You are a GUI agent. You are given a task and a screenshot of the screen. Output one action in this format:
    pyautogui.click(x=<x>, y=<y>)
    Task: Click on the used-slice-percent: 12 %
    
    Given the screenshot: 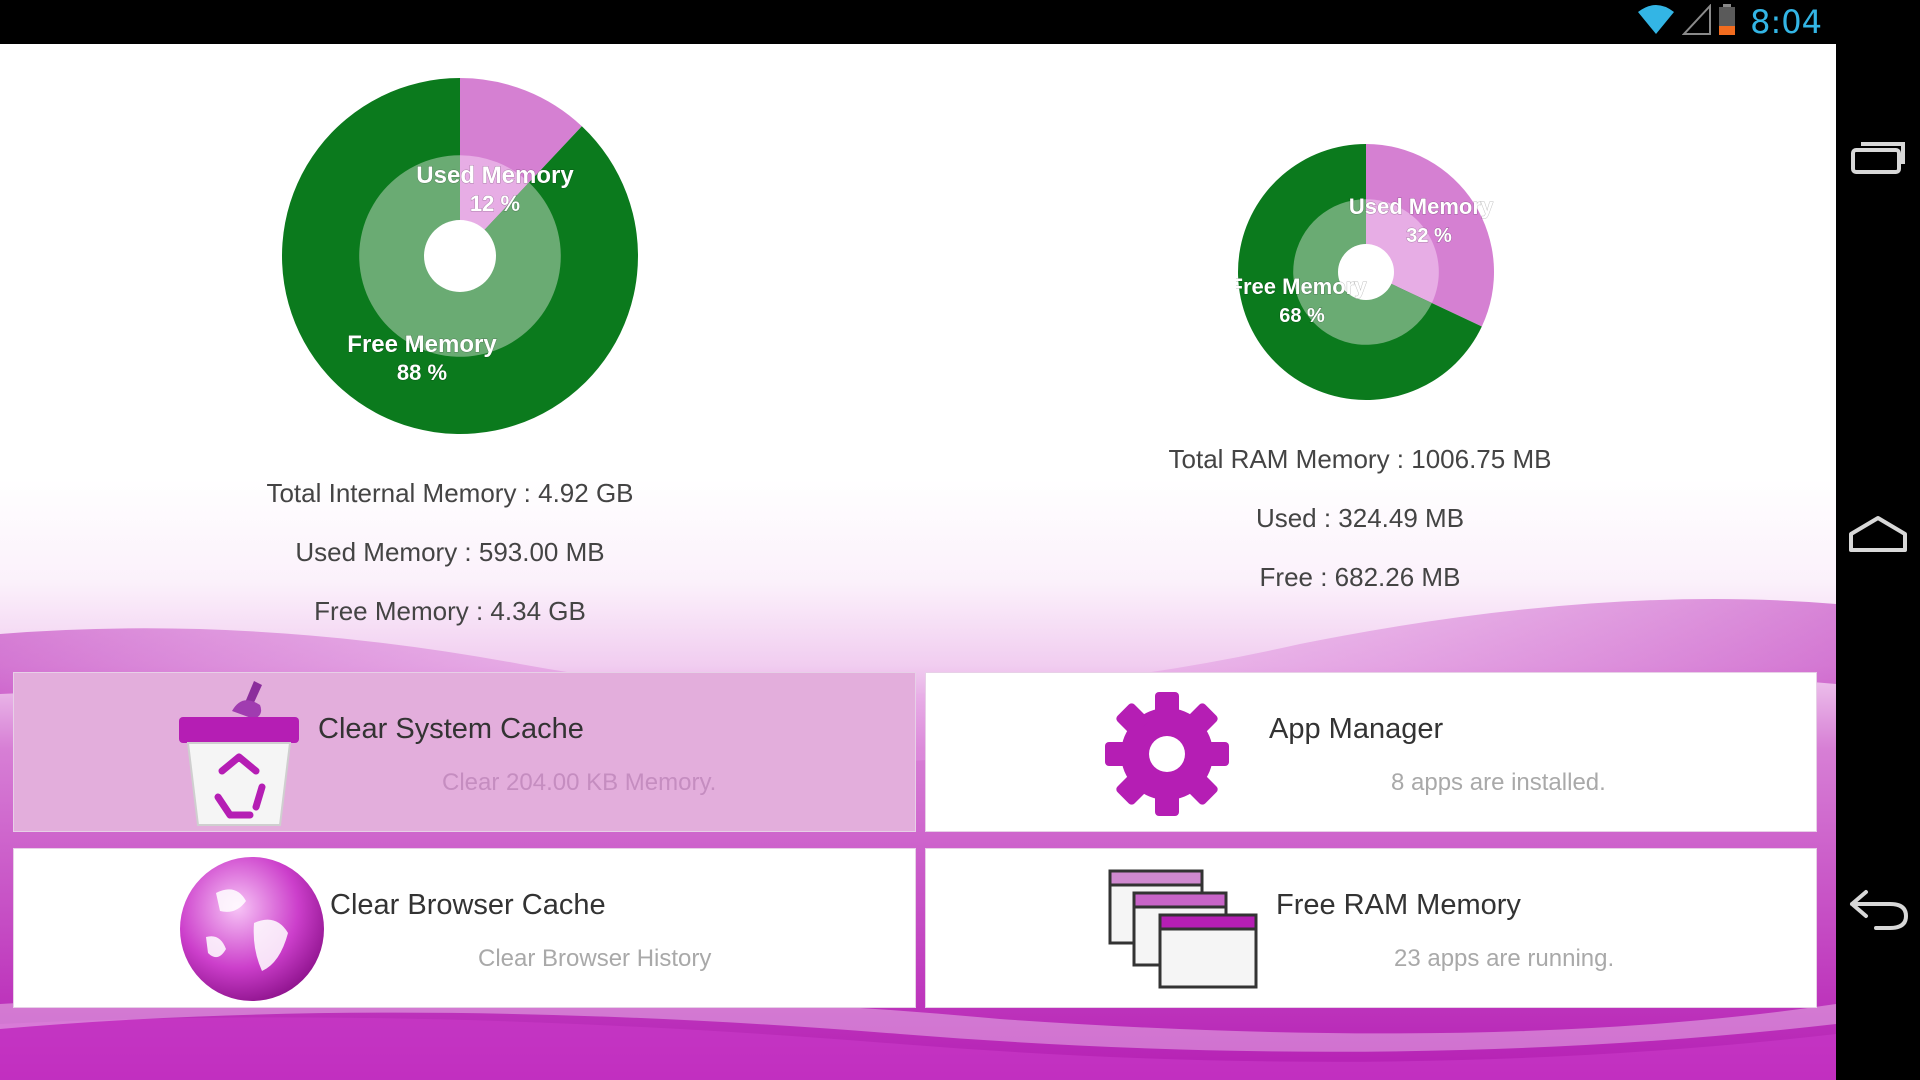 What is the action you would take?
    pyautogui.click(x=495, y=203)
    